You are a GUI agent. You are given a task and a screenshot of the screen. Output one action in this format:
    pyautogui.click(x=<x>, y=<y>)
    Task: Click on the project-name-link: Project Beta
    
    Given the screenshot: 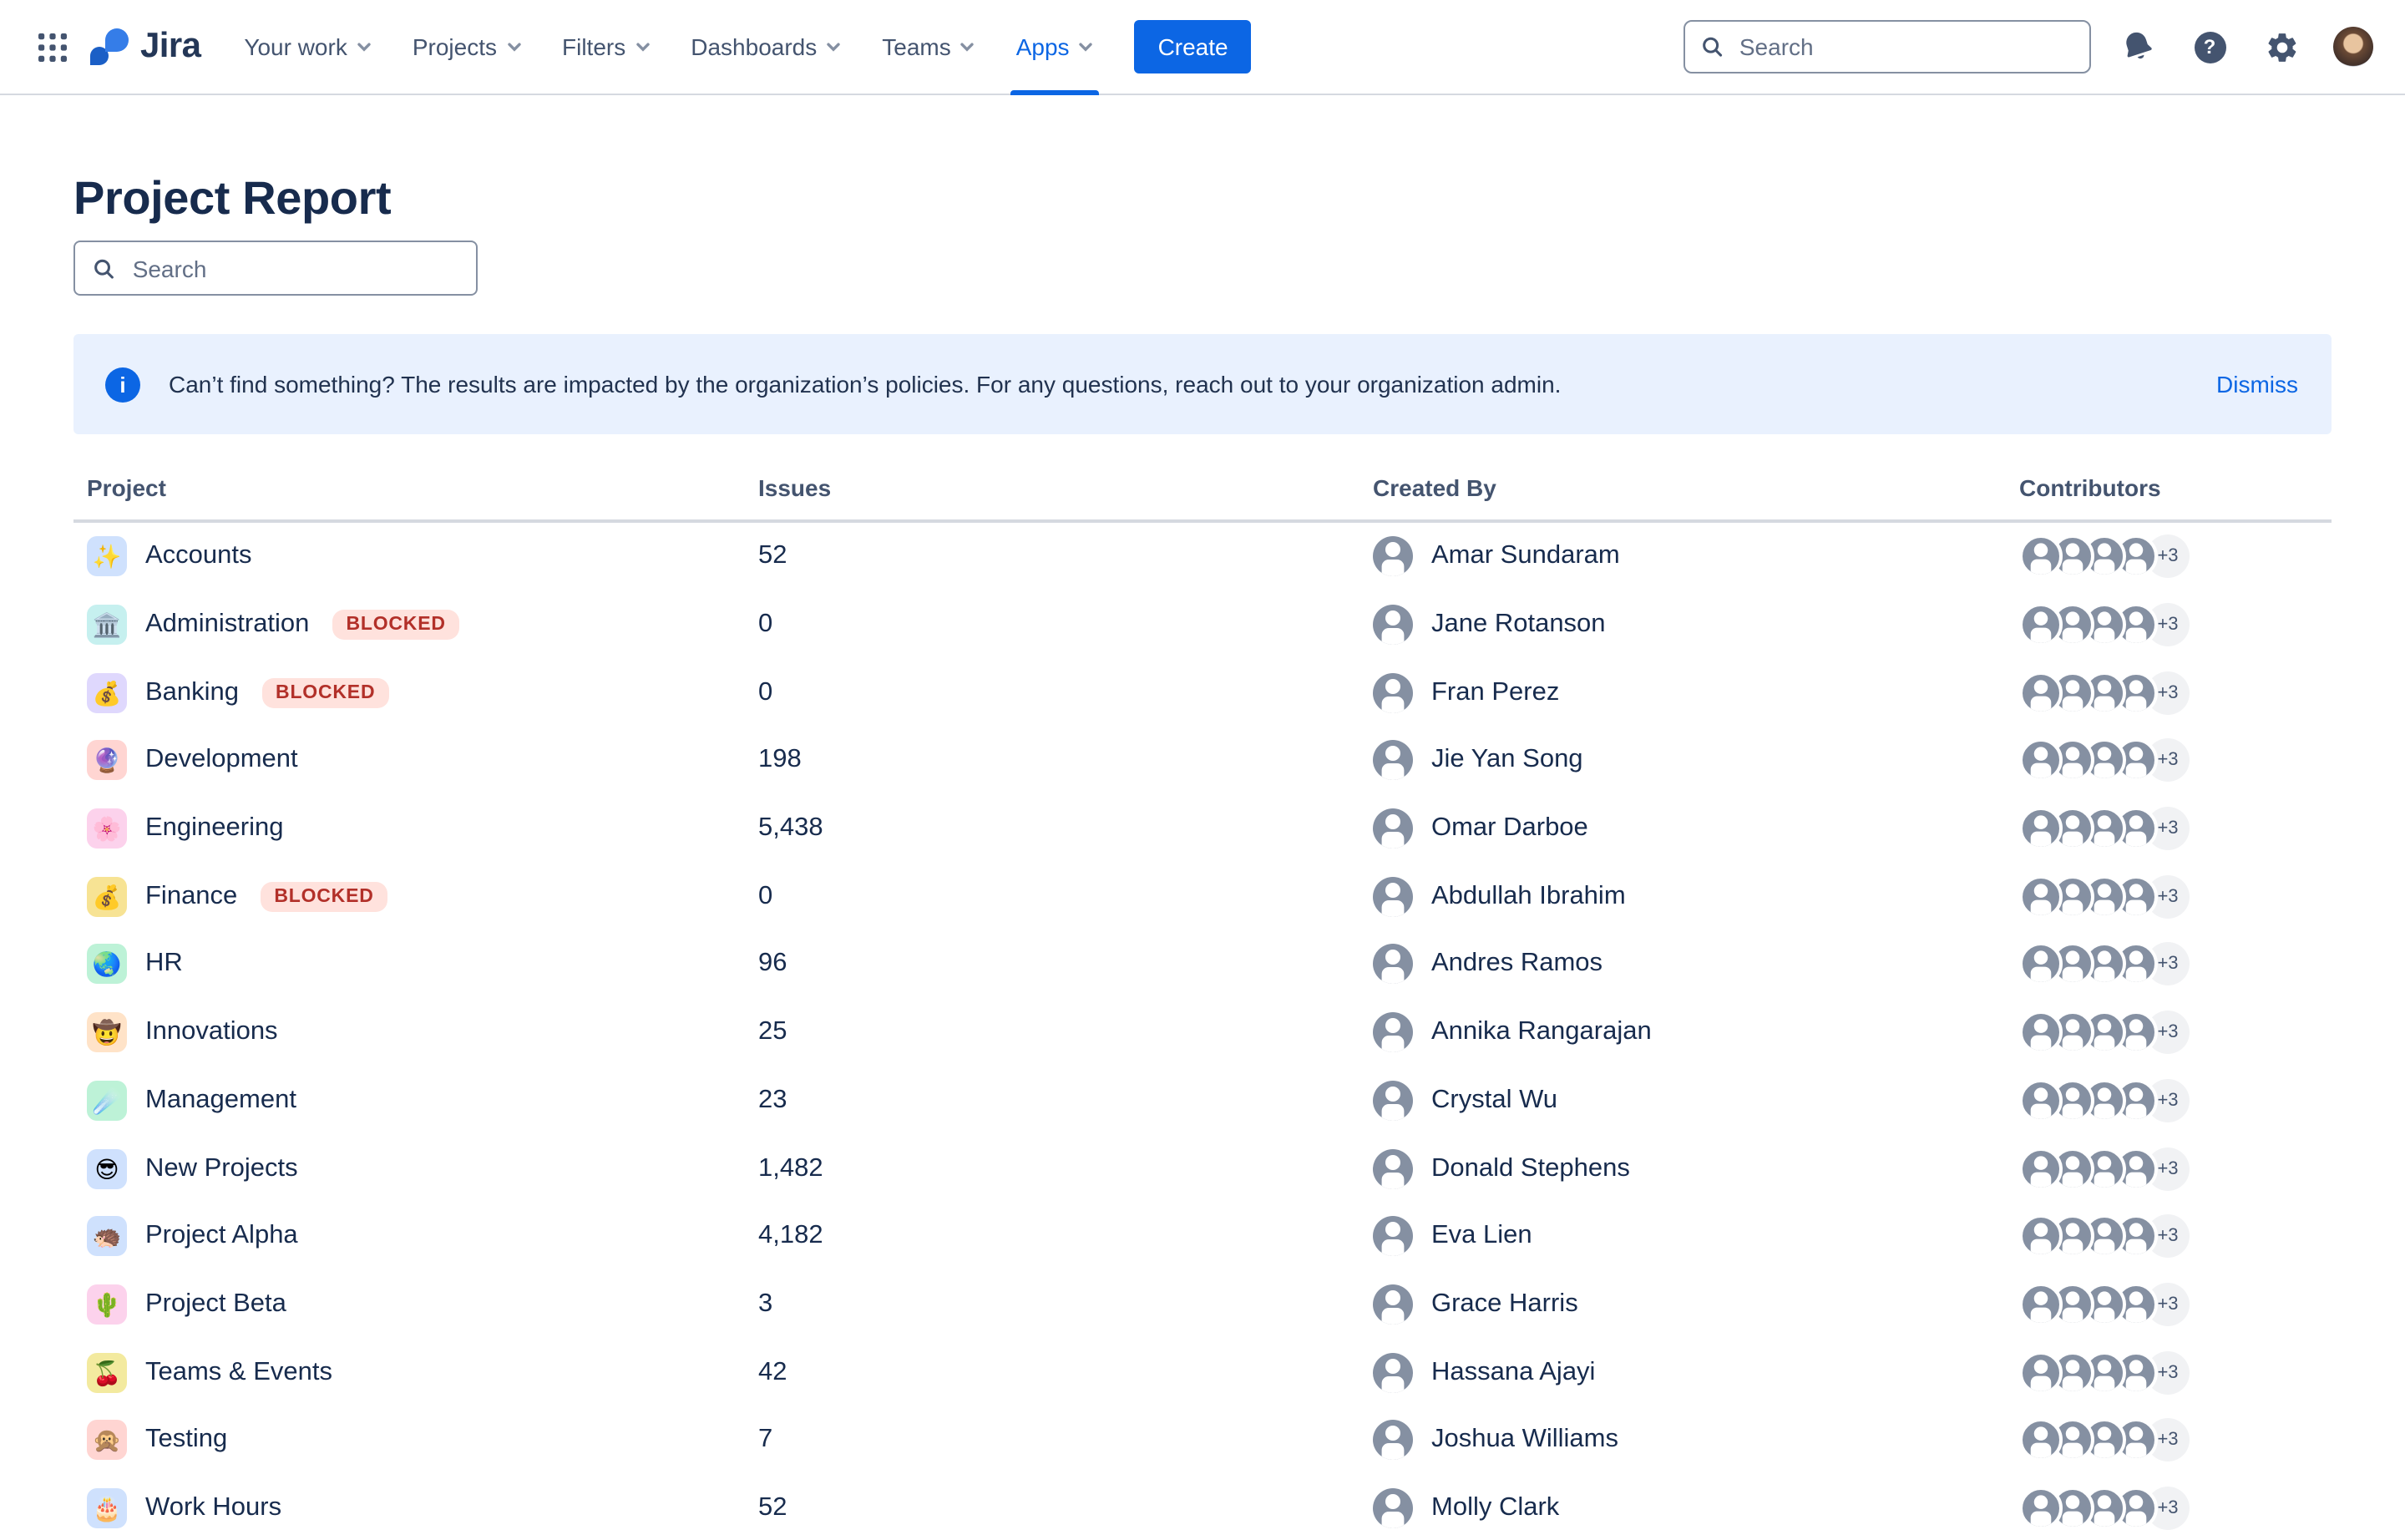 What is the action you would take?
    pyautogui.click(x=215, y=1305)
    